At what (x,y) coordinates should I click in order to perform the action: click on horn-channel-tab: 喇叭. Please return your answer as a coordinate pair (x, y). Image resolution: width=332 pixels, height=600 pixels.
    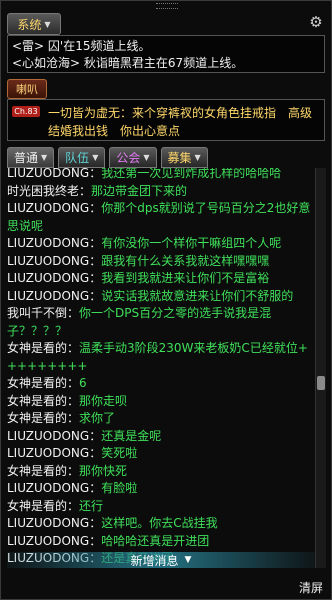
    Looking at the image, I should click on (27, 89).